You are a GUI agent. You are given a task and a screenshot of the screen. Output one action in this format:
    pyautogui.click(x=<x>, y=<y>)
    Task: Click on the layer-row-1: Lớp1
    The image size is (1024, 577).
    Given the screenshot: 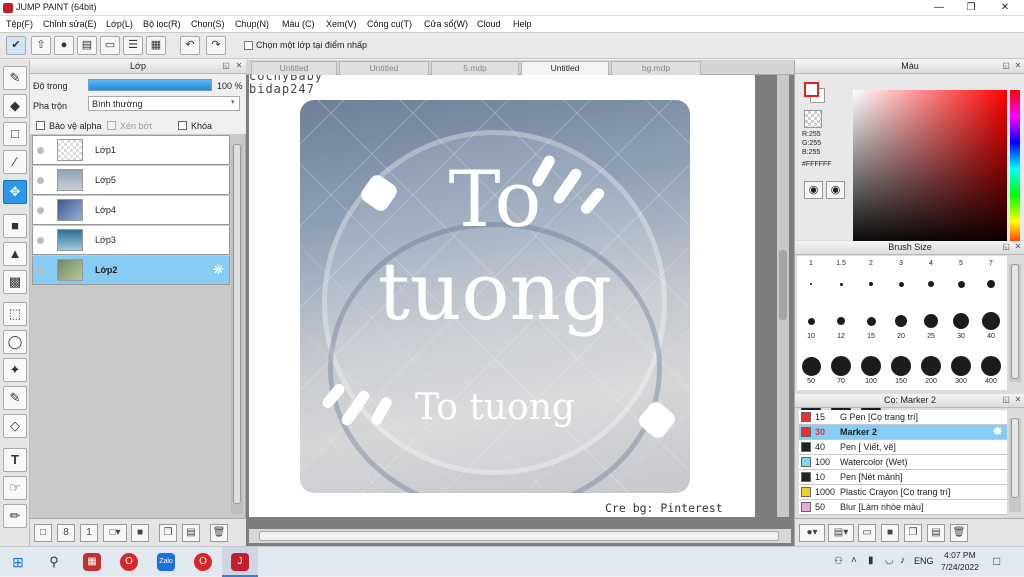 What is the action you would take?
    pyautogui.click(x=131, y=150)
    